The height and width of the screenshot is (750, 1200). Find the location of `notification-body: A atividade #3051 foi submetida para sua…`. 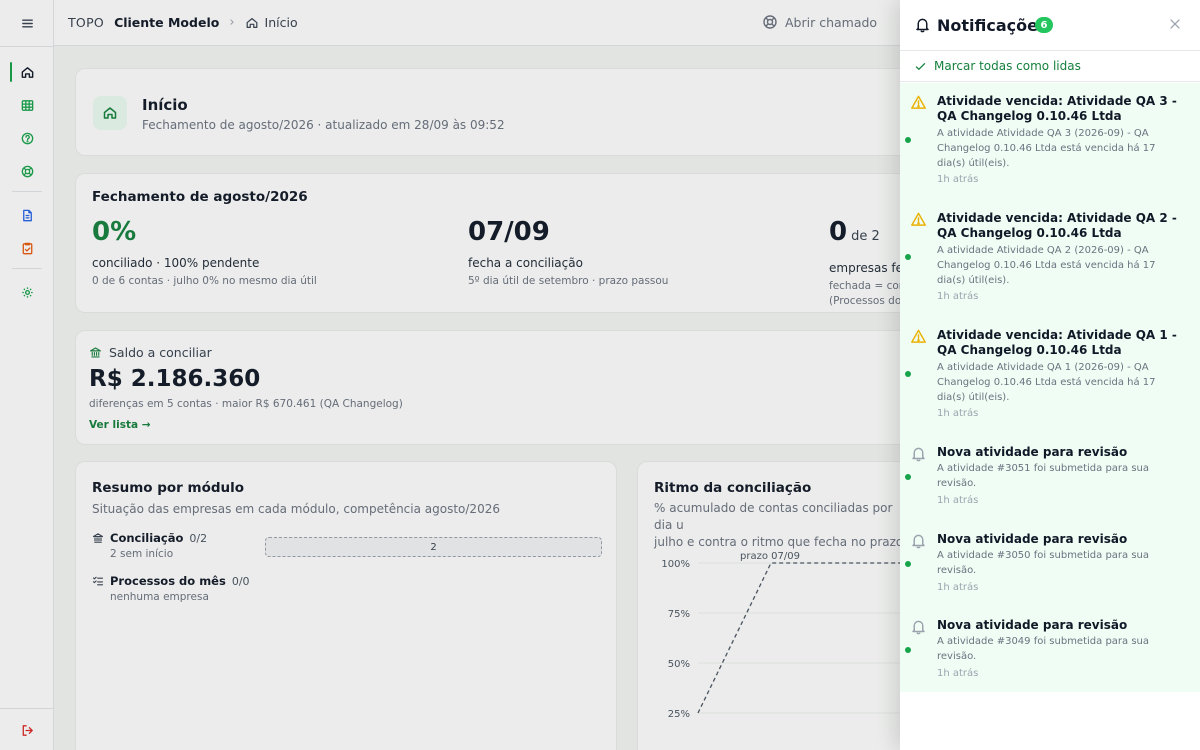

notification-body: A atividade #3051 foi submetida para sua… is located at coordinates (1043, 476).